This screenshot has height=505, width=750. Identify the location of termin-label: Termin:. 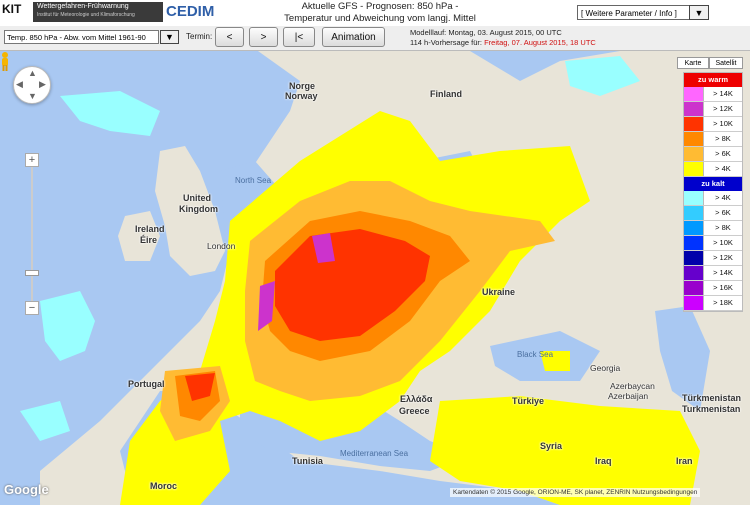
(199, 36).